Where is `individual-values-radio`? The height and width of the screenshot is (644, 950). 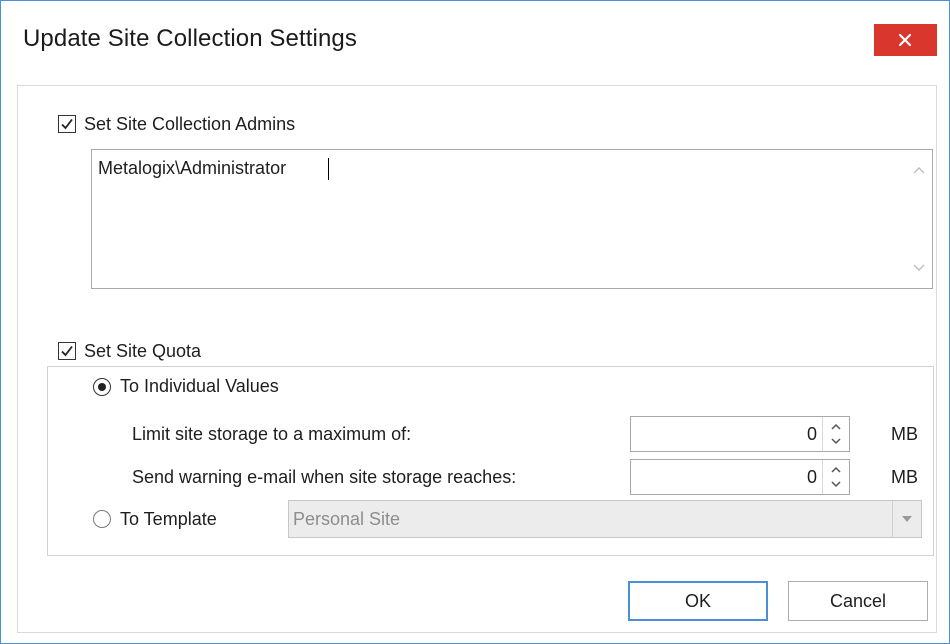
individual-values-radio is located at coordinates (102, 387).